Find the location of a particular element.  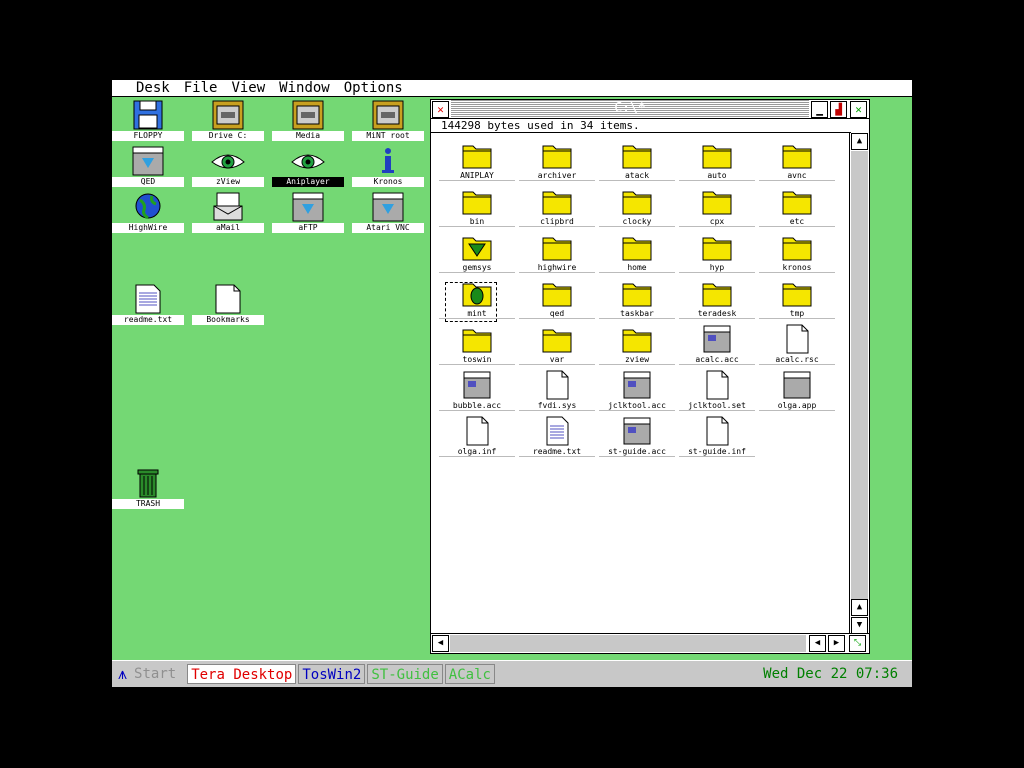

folder-item: atack is located at coordinates (637, 163).